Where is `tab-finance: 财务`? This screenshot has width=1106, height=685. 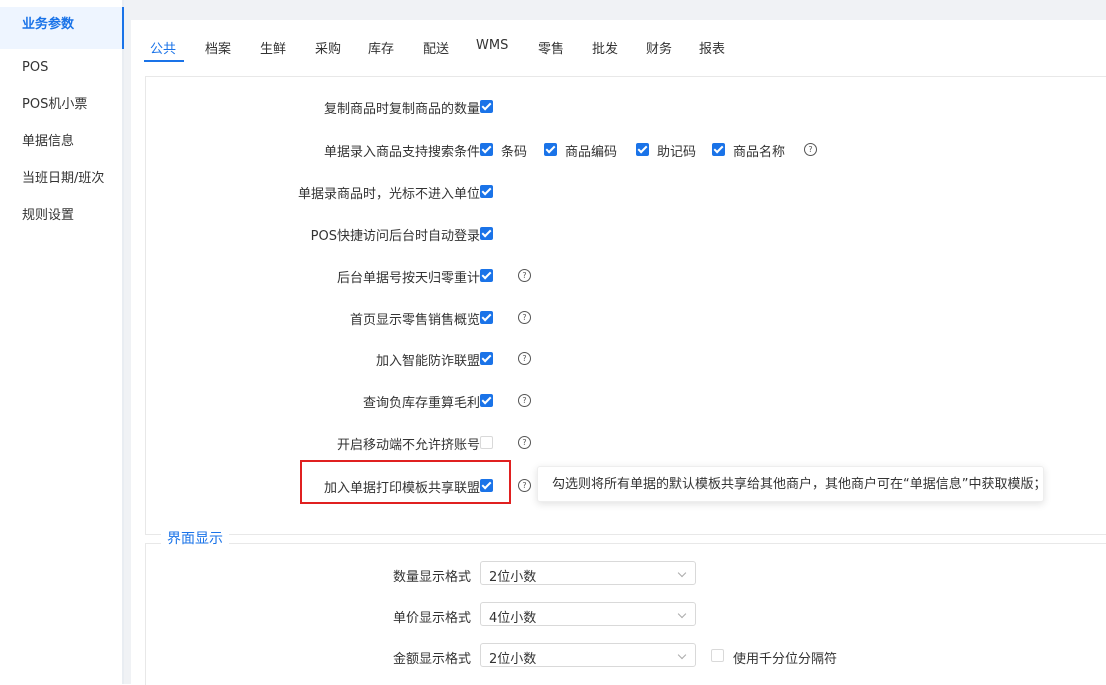 tab-finance: 财务 is located at coordinates (659, 47).